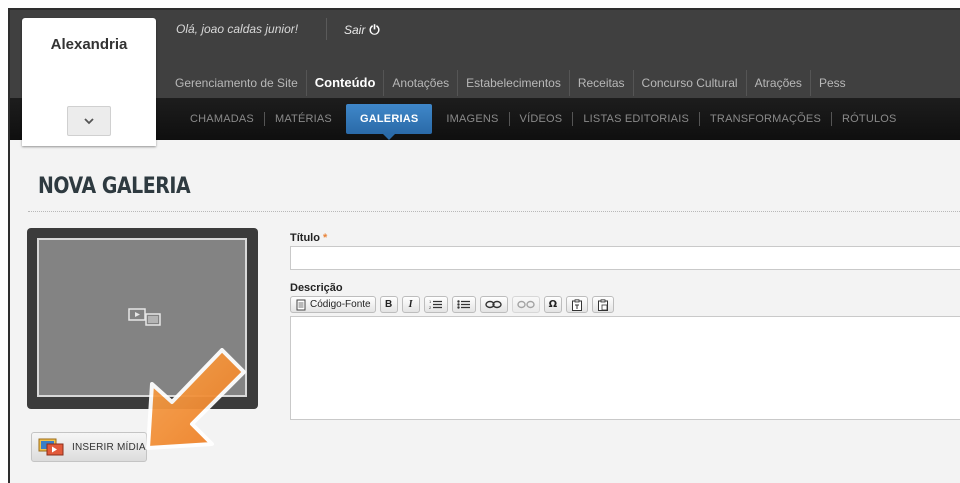  Describe the element at coordinates (355, 30) in the screenshot. I see `logout-label: Sair` at that location.